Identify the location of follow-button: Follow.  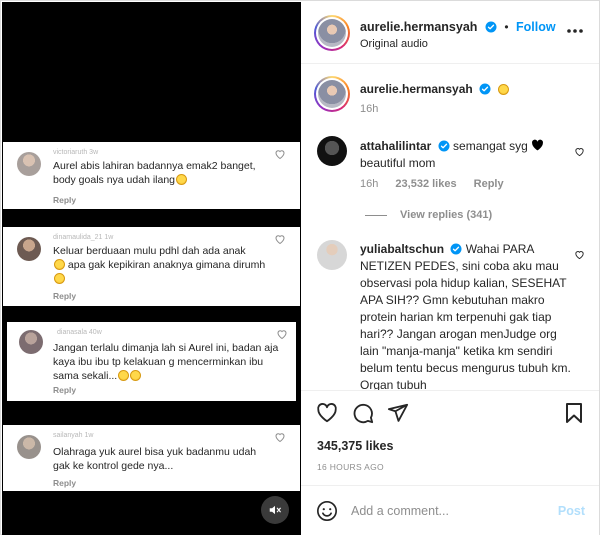
(536, 27).